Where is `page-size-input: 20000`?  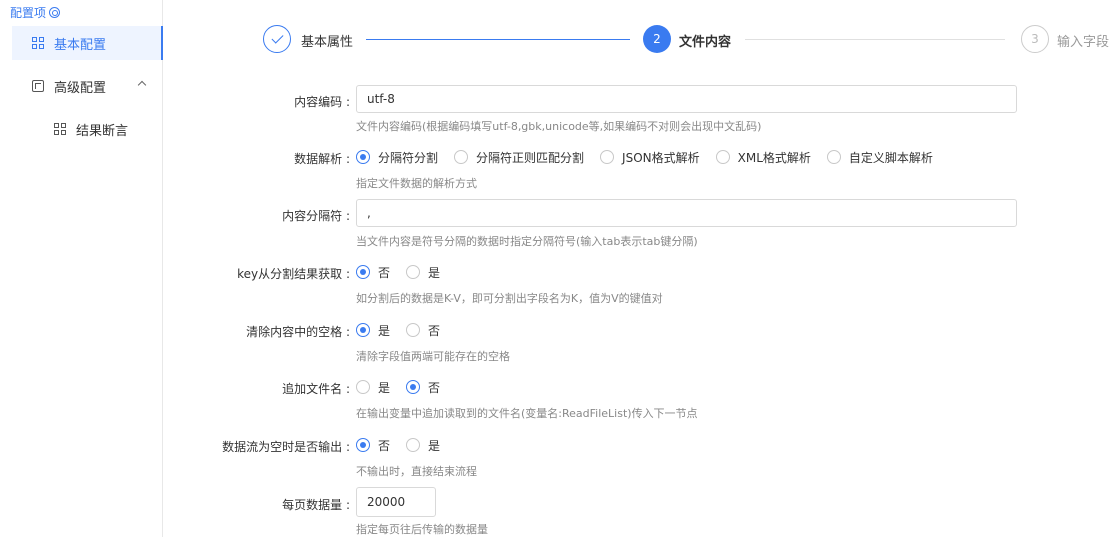
page-size-input: 20000 is located at coordinates (396, 502).